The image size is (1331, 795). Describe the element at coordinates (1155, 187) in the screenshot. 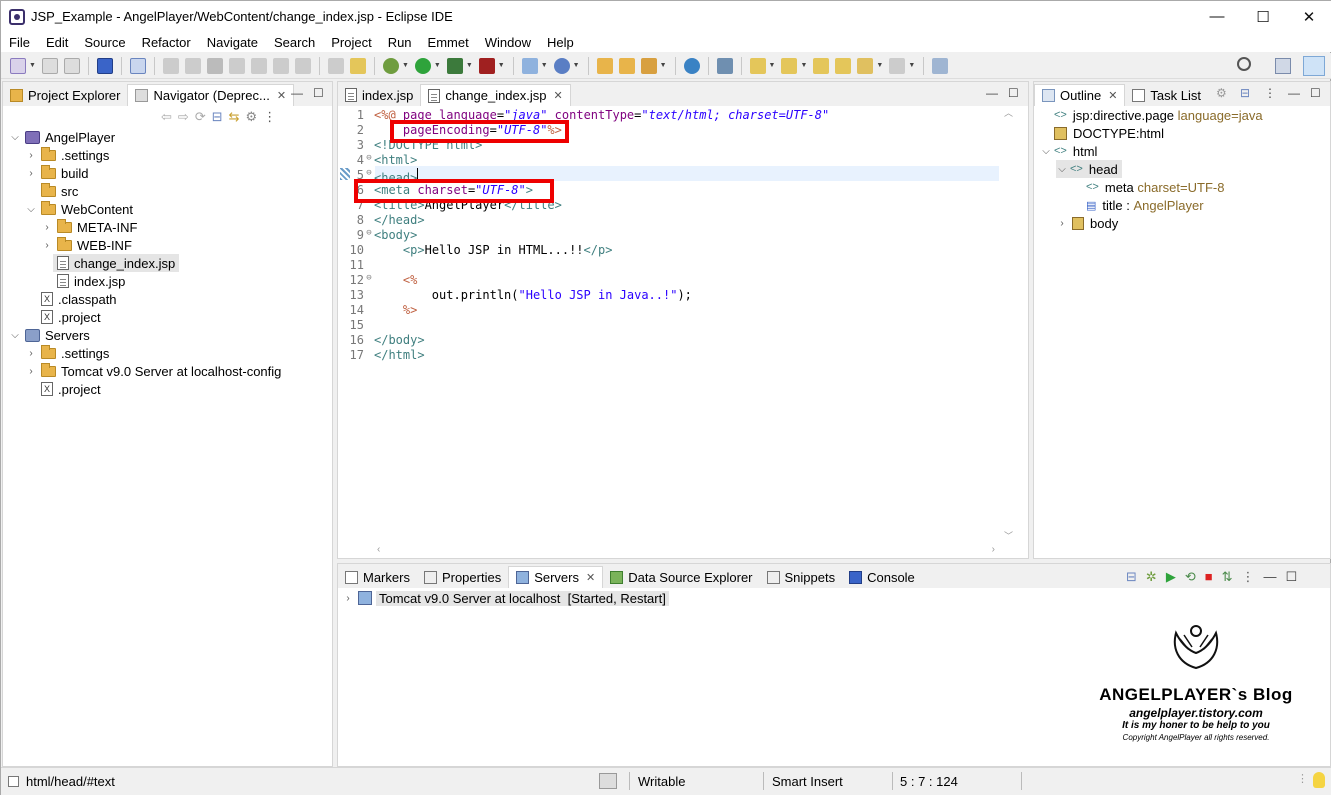

I see `outline-item-meta: <> meta charset=UTF-8` at that location.